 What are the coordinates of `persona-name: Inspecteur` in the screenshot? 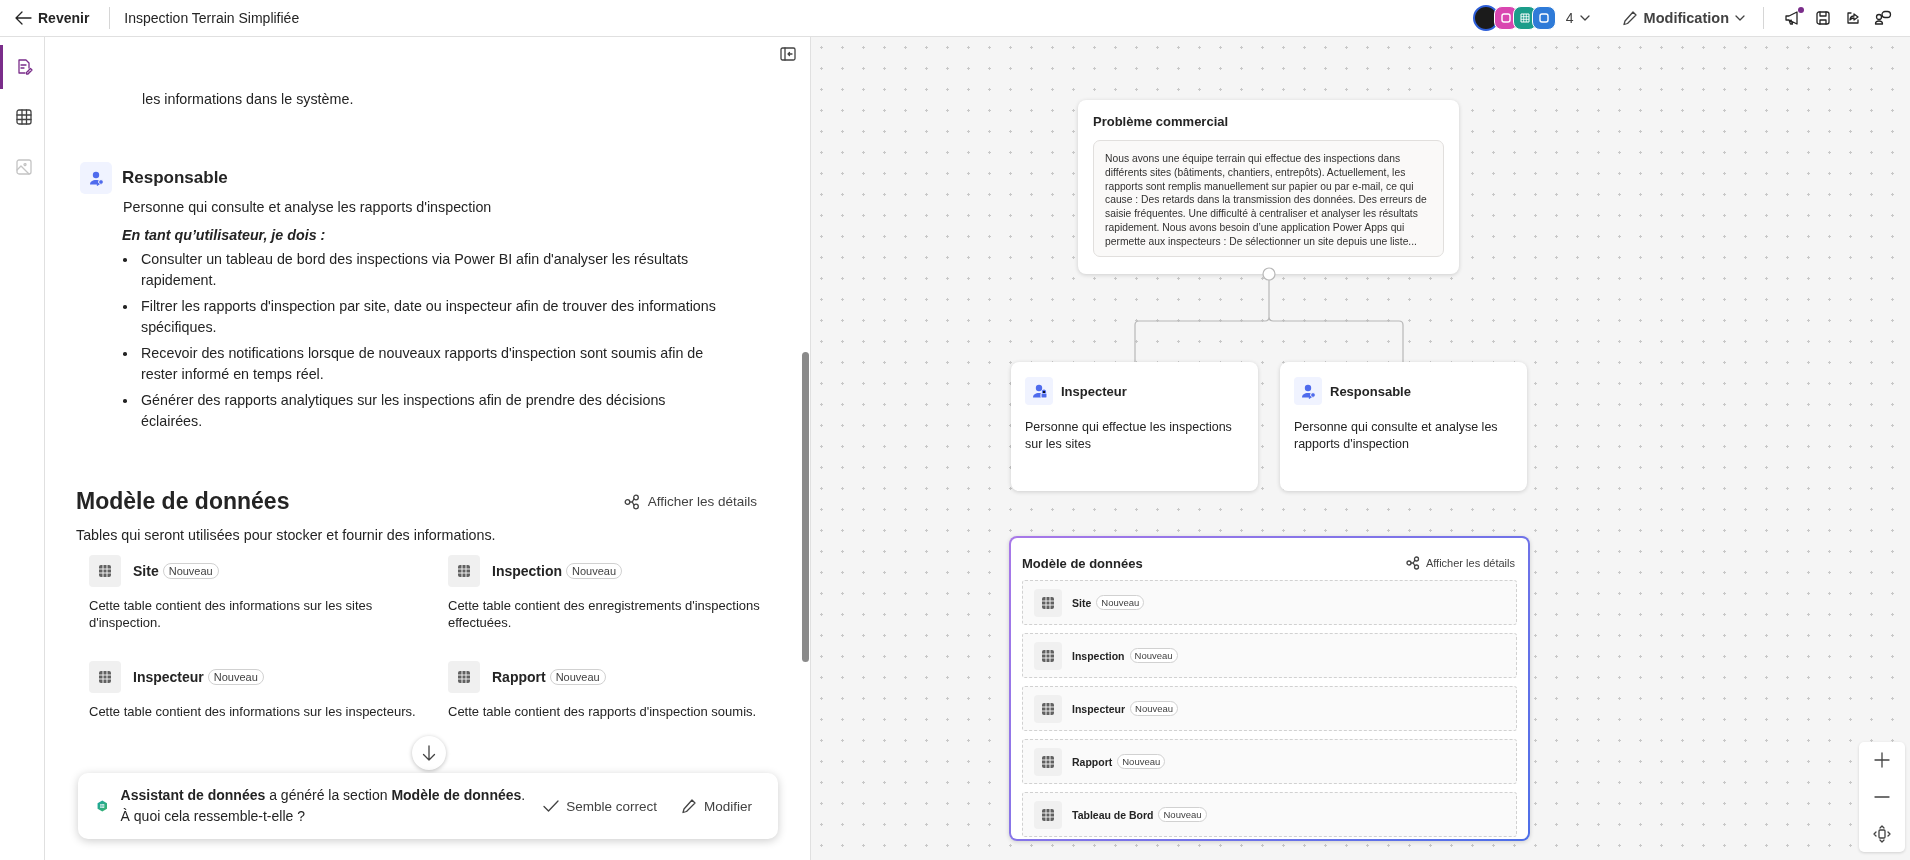 It's located at (1094, 391).